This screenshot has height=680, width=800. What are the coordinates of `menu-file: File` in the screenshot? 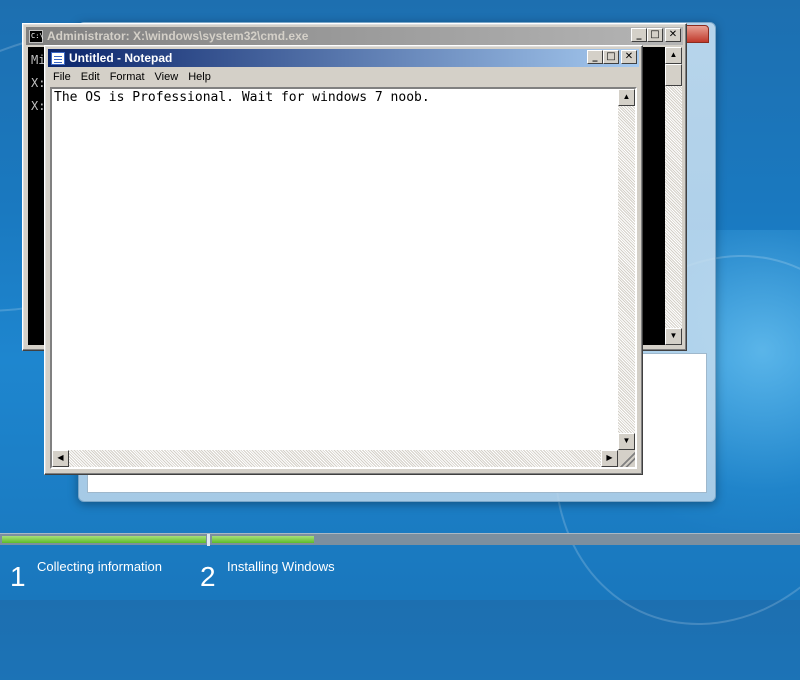 It's located at (62, 77).